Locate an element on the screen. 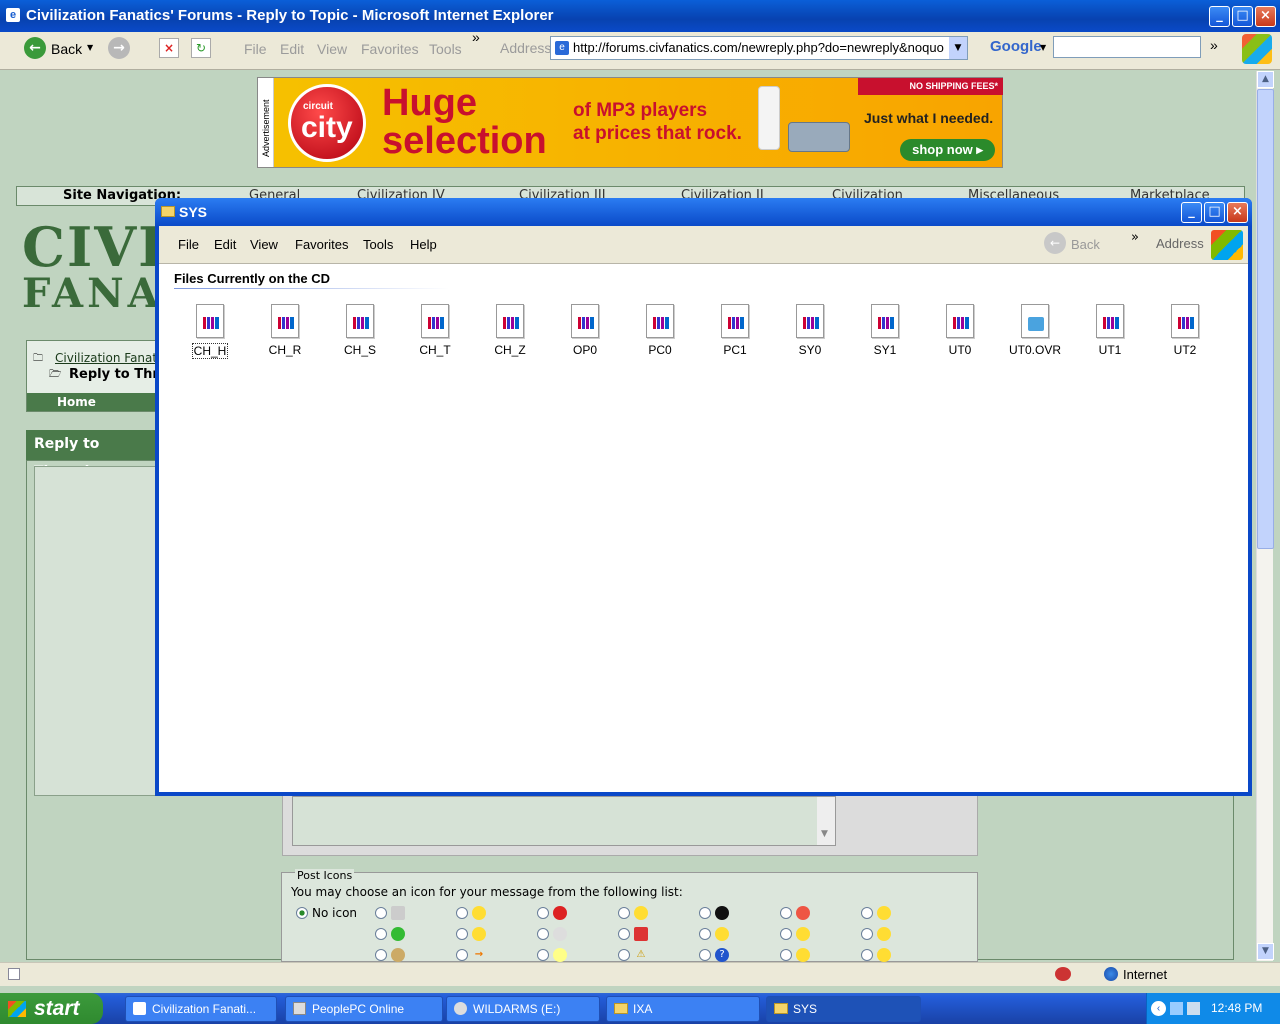 This screenshot has height=1024, width=1280. menu-tools: Tools is located at coordinates (445, 49).